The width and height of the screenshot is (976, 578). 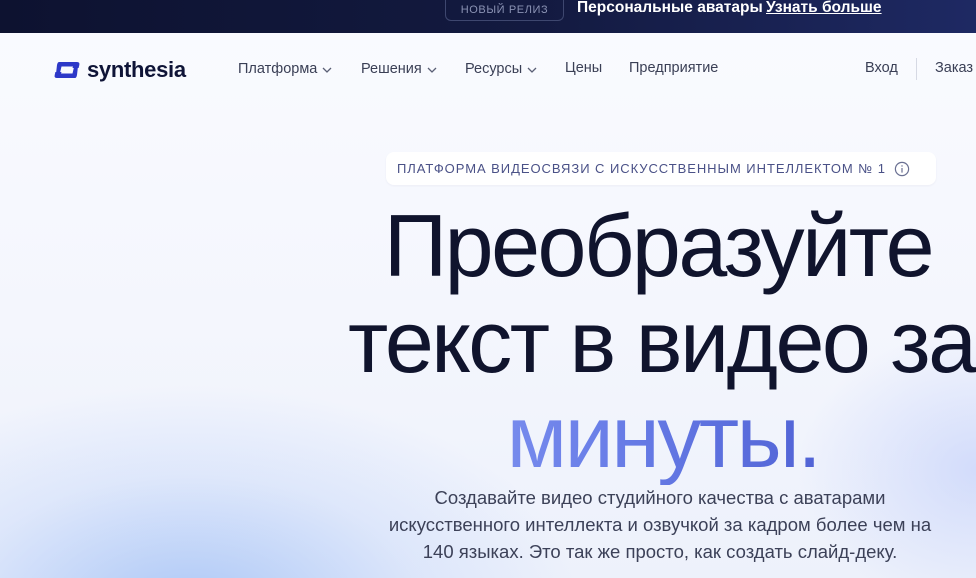 I want to click on synthesia-logo: synthesia, so click(x=119, y=69).